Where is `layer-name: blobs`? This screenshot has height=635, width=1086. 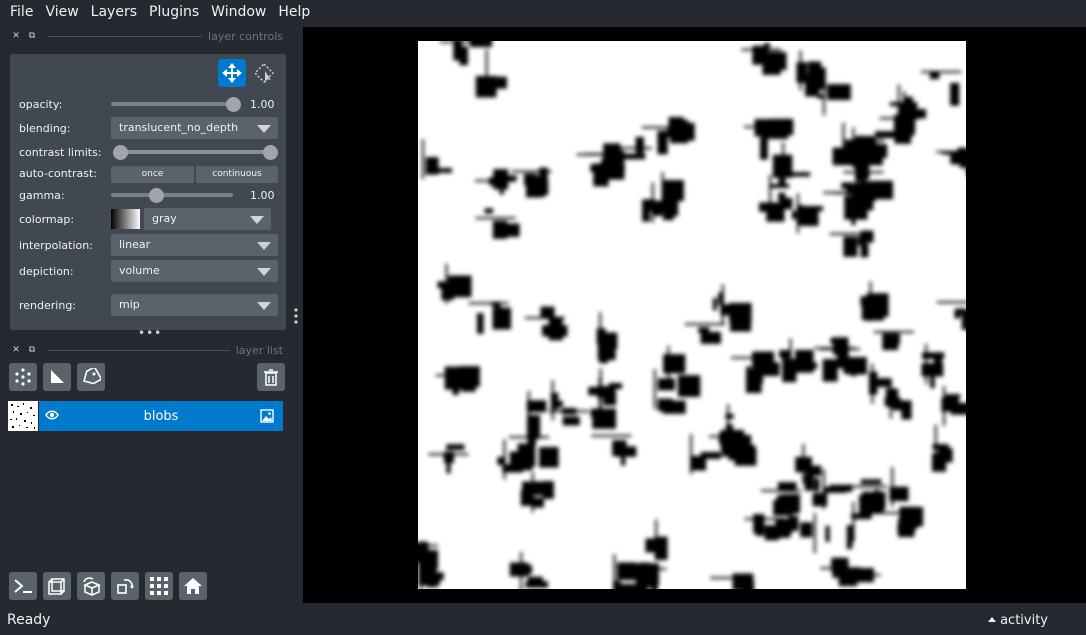
layer-name: blobs is located at coordinates (161, 416).